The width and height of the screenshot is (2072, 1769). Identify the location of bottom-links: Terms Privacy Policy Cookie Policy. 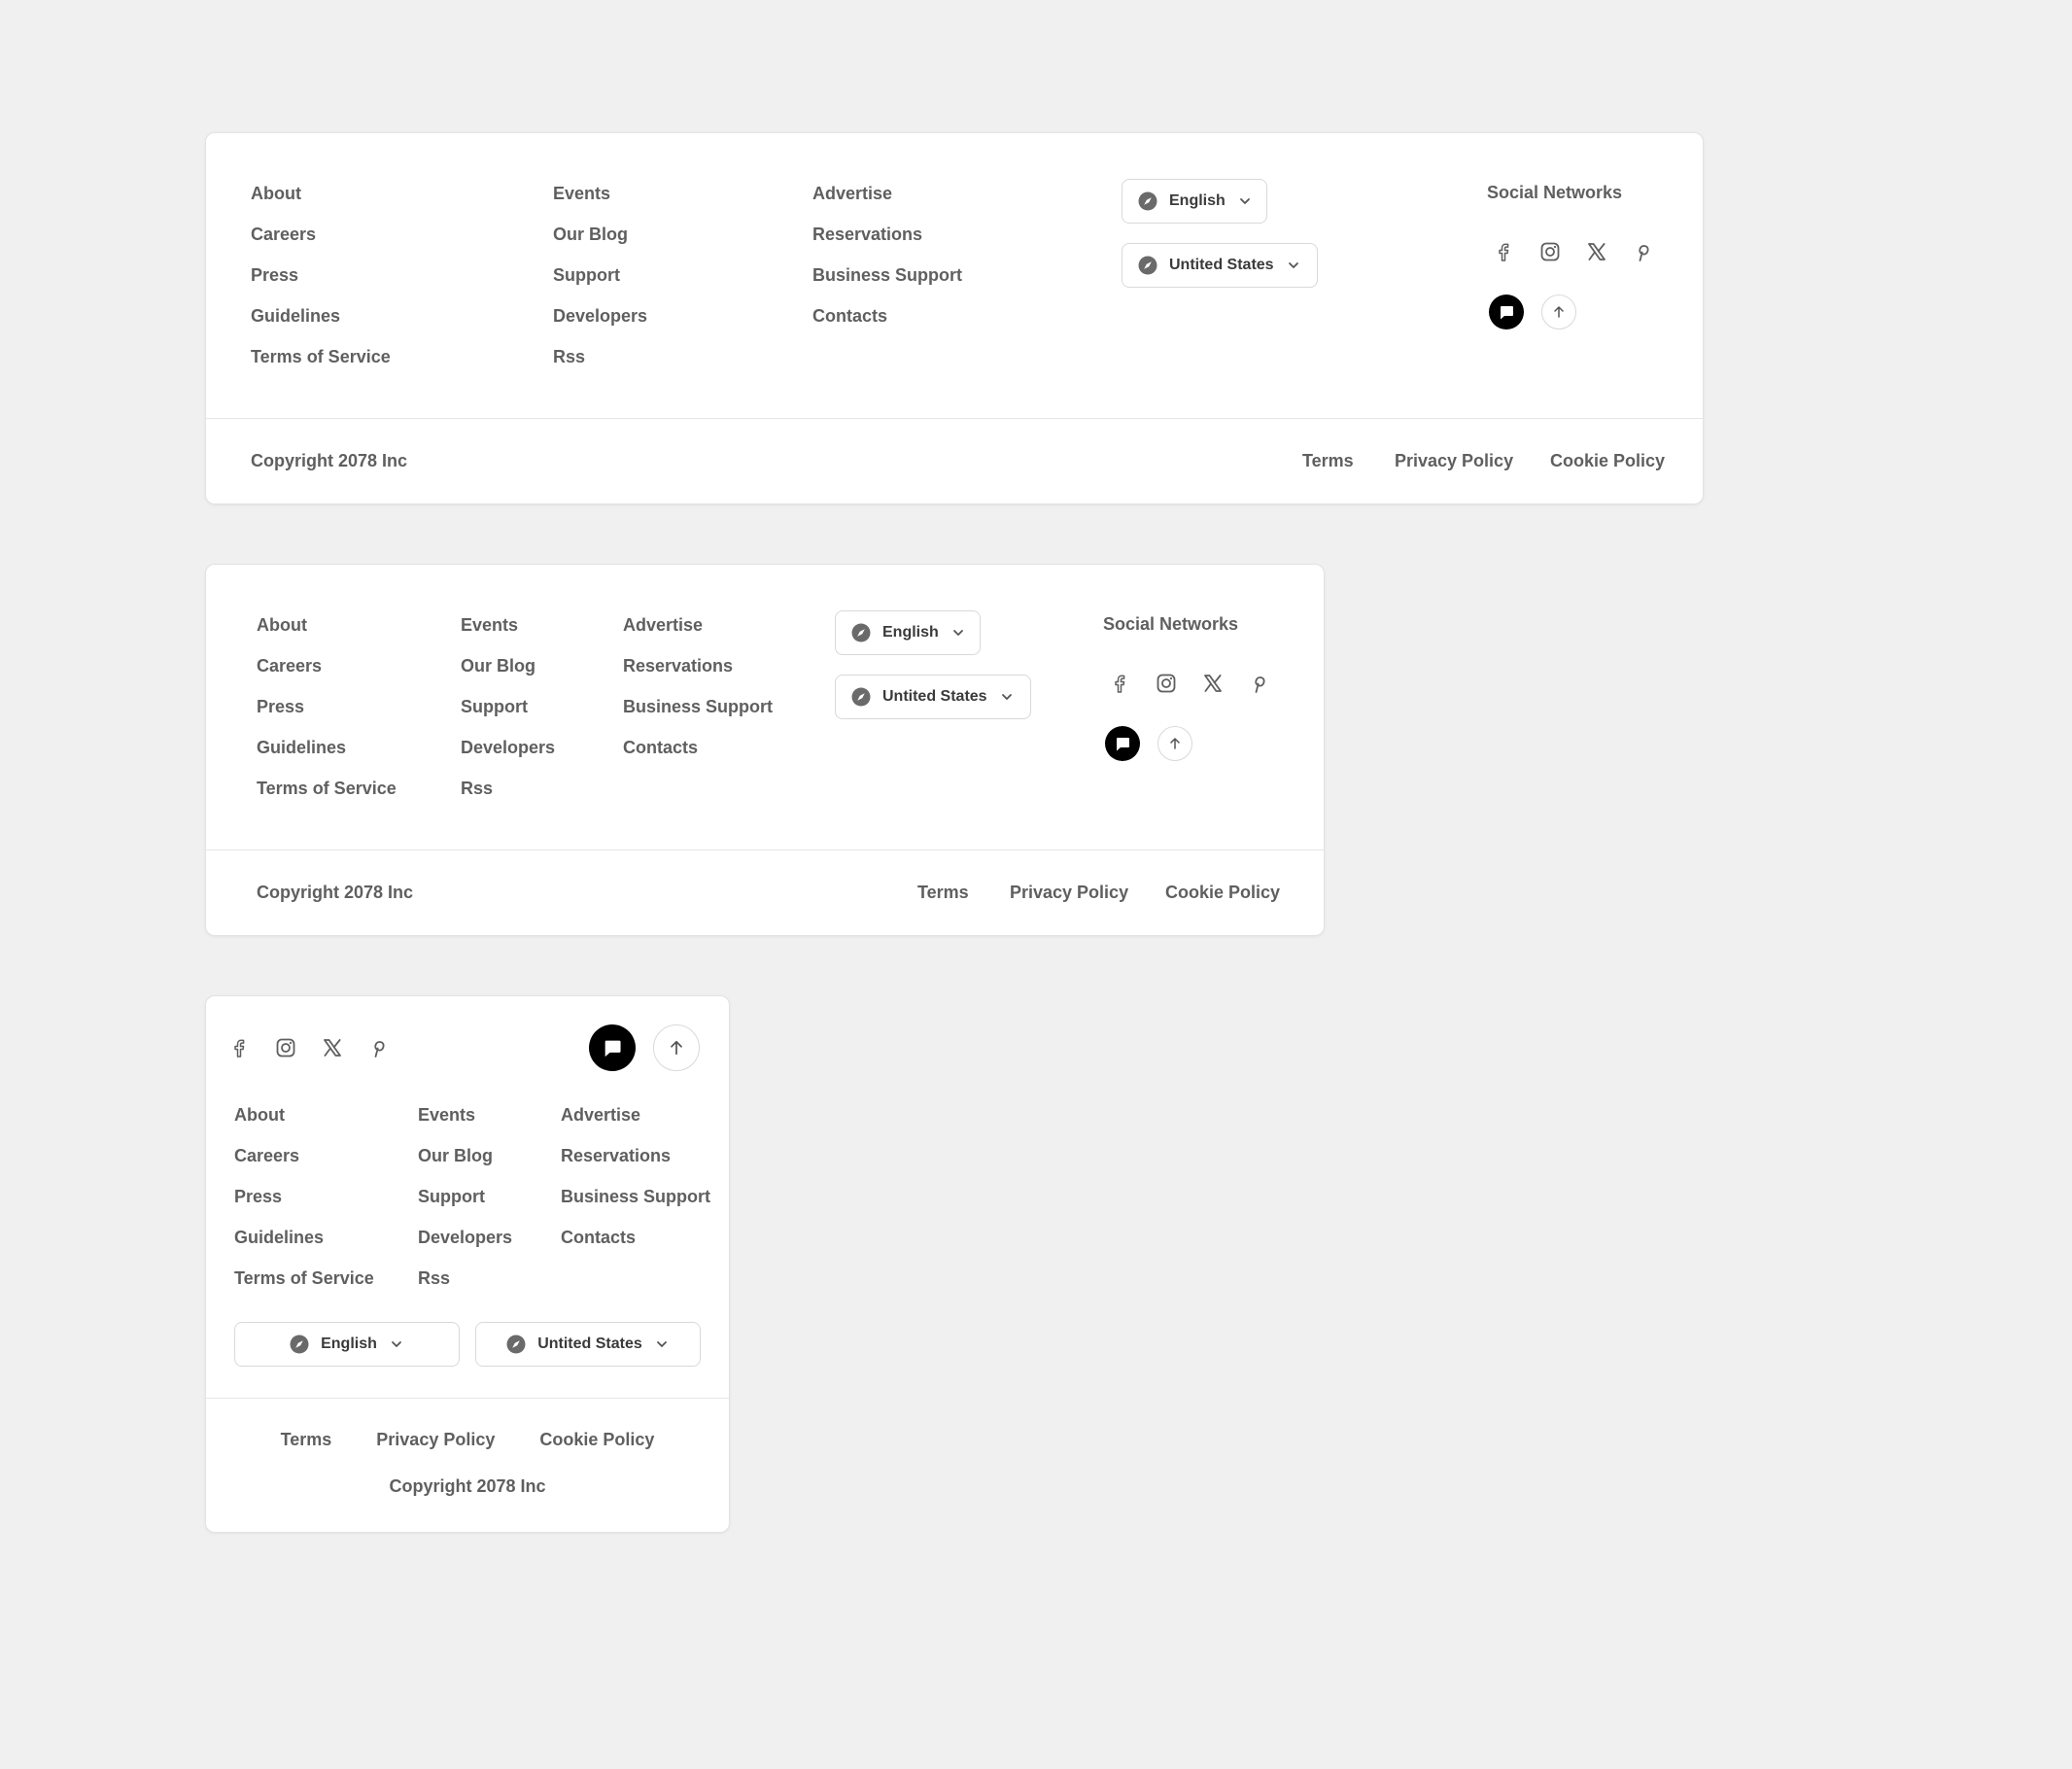
(467, 1439).